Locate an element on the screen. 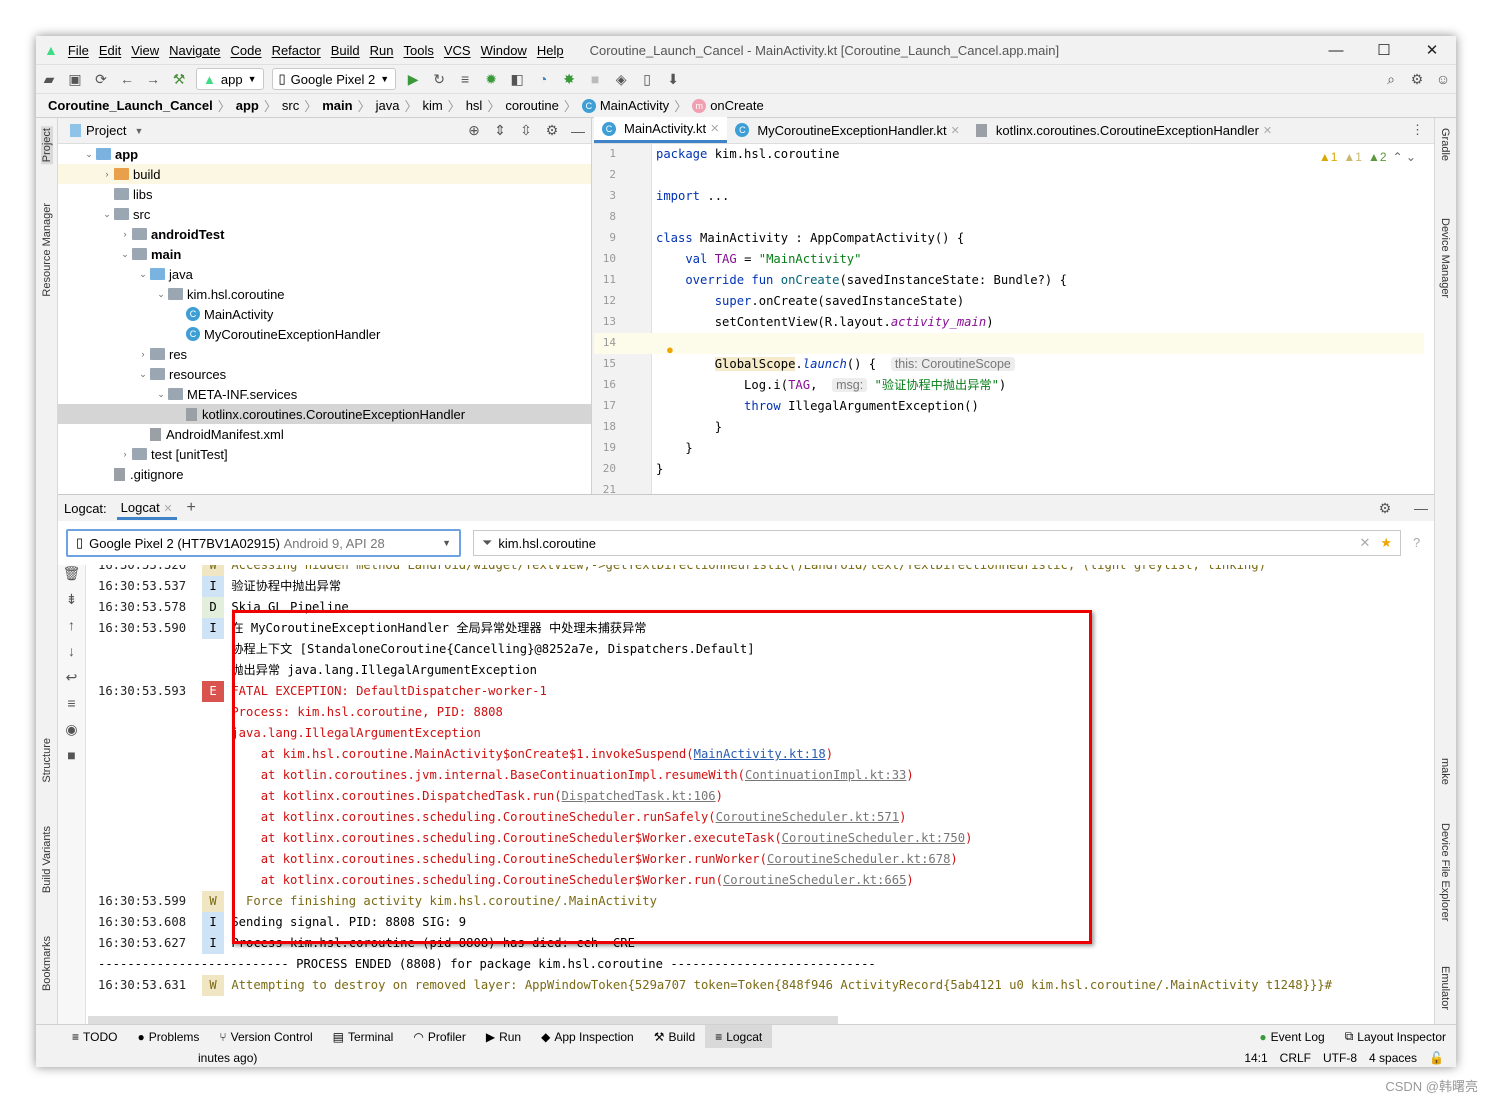 This screenshot has width=1492, height=1103. minimize-button: — is located at coordinates (1336, 50).